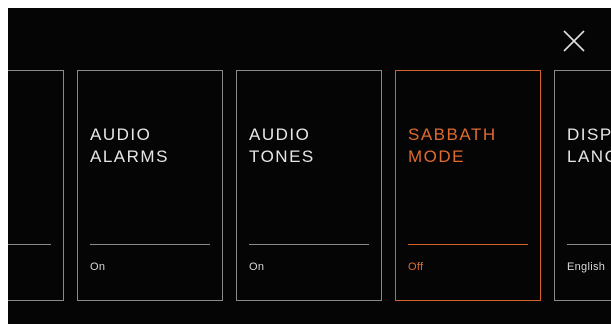 The height and width of the screenshot is (324, 611). What do you see at coordinates (282, 145) in the screenshot?
I see `card-title: AUDIO TONES` at bounding box center [282, 145].